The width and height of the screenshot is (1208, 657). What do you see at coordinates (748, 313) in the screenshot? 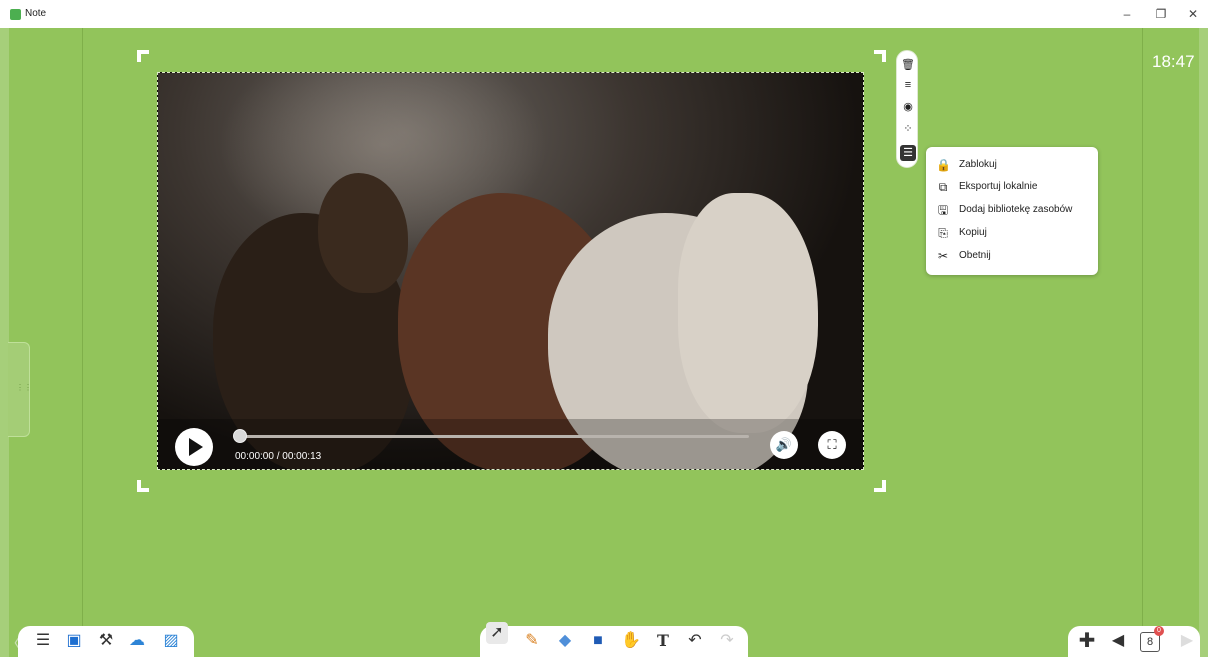
I see `video-frame-horse` at bounding box center [748, 313].